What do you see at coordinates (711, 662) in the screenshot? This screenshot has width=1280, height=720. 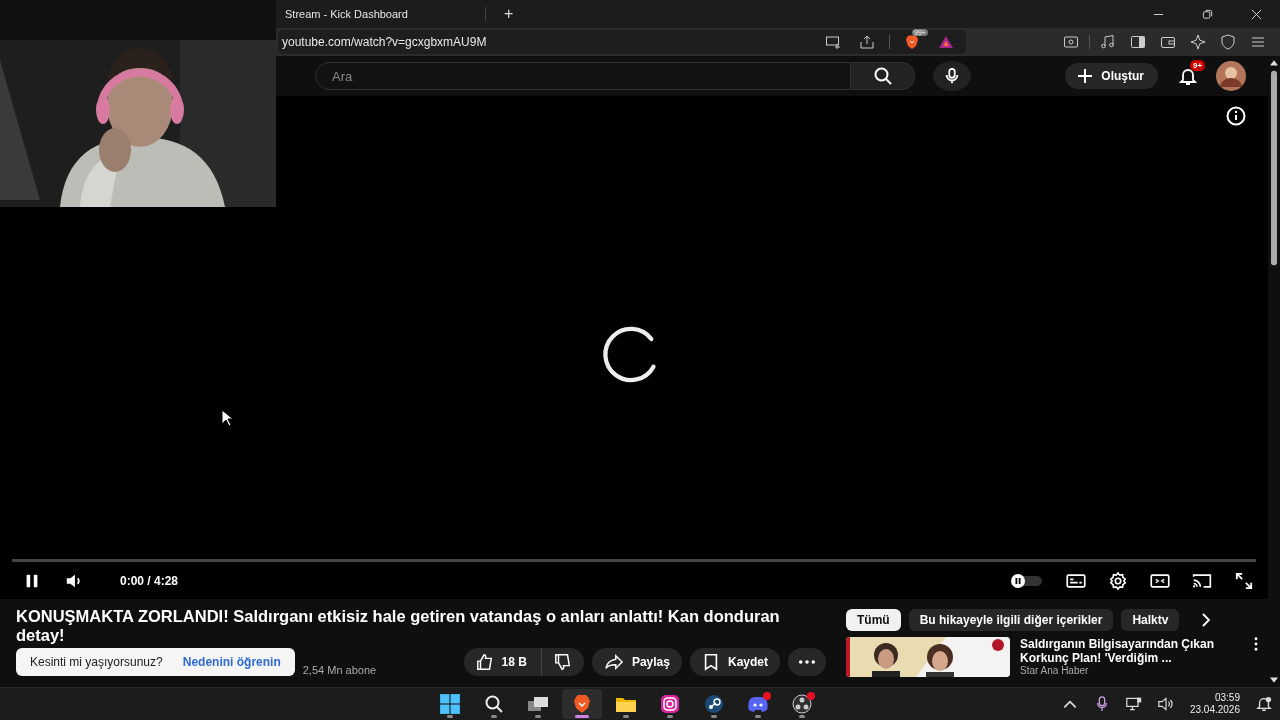 I see `bookmark-icon` at bounding box center [711, 662].